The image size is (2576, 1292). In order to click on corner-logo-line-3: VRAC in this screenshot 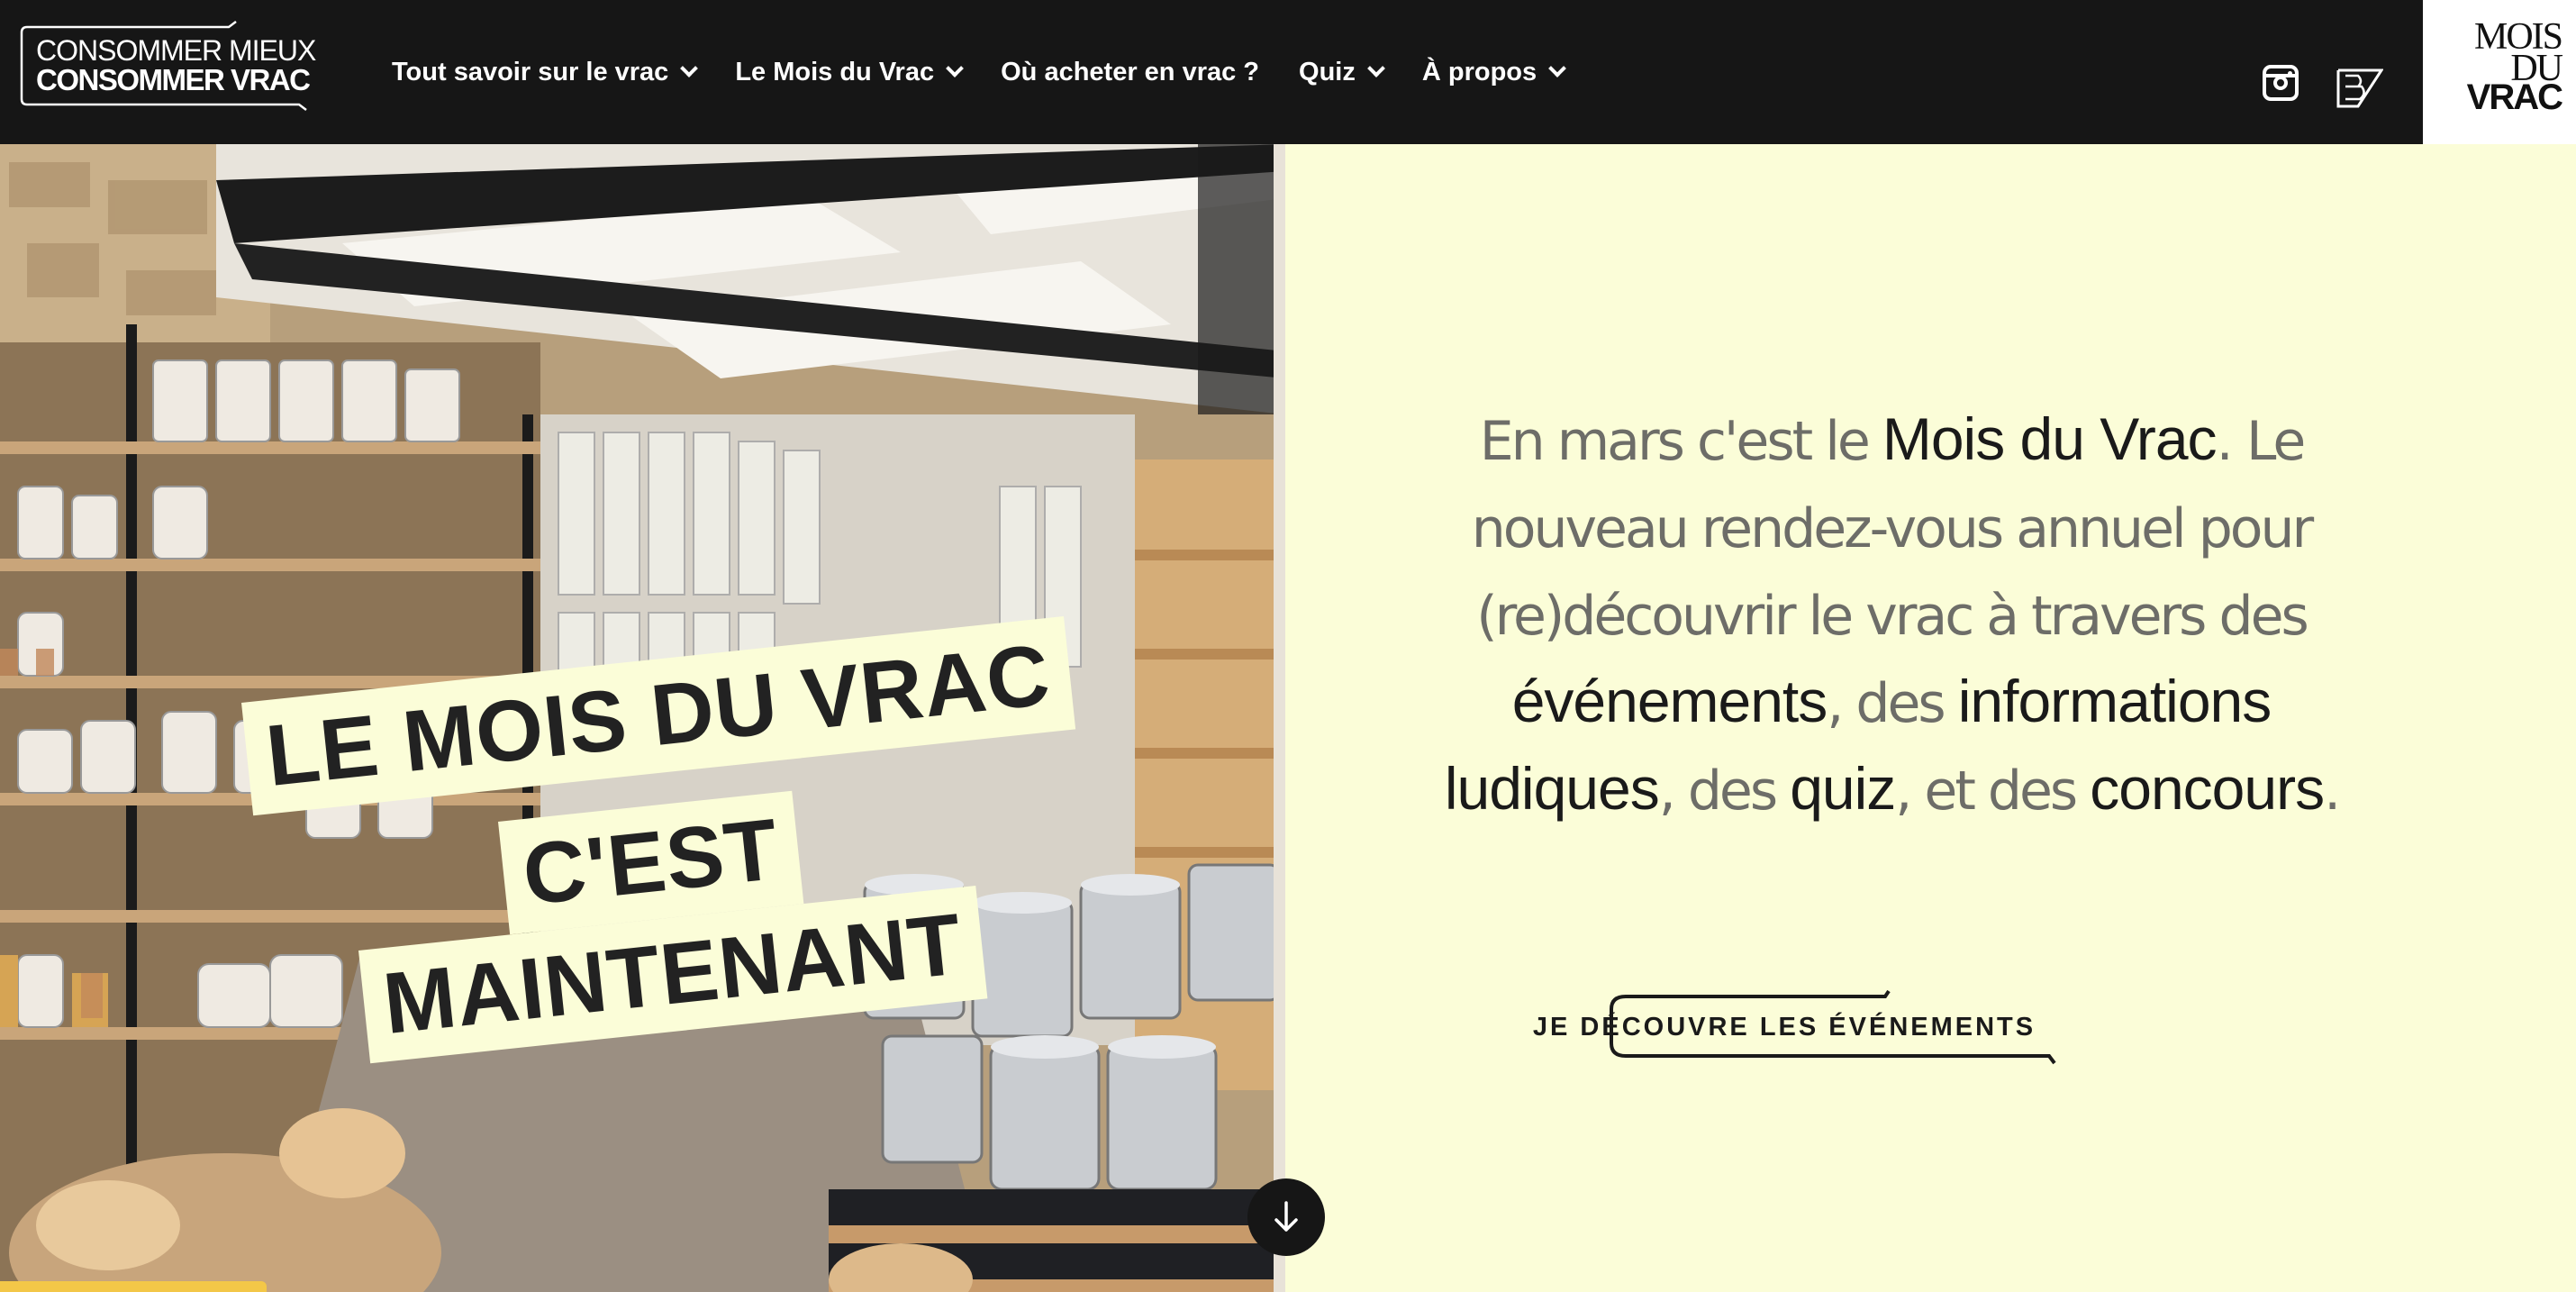, I will do `click(2514, 97)`.